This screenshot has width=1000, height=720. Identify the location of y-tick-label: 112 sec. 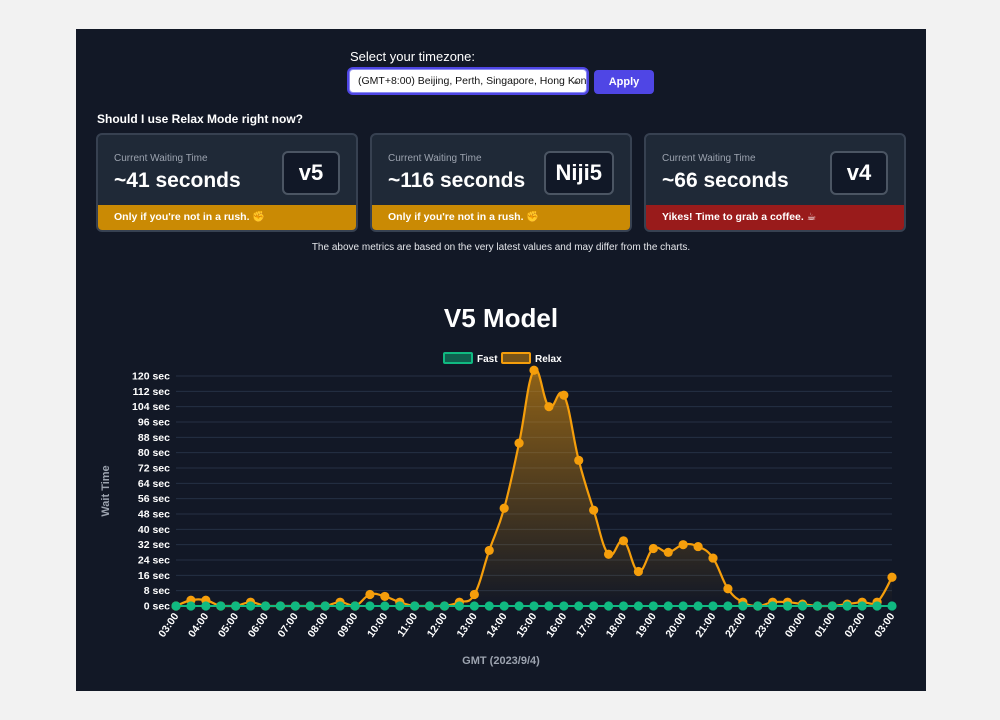
(152, 392).